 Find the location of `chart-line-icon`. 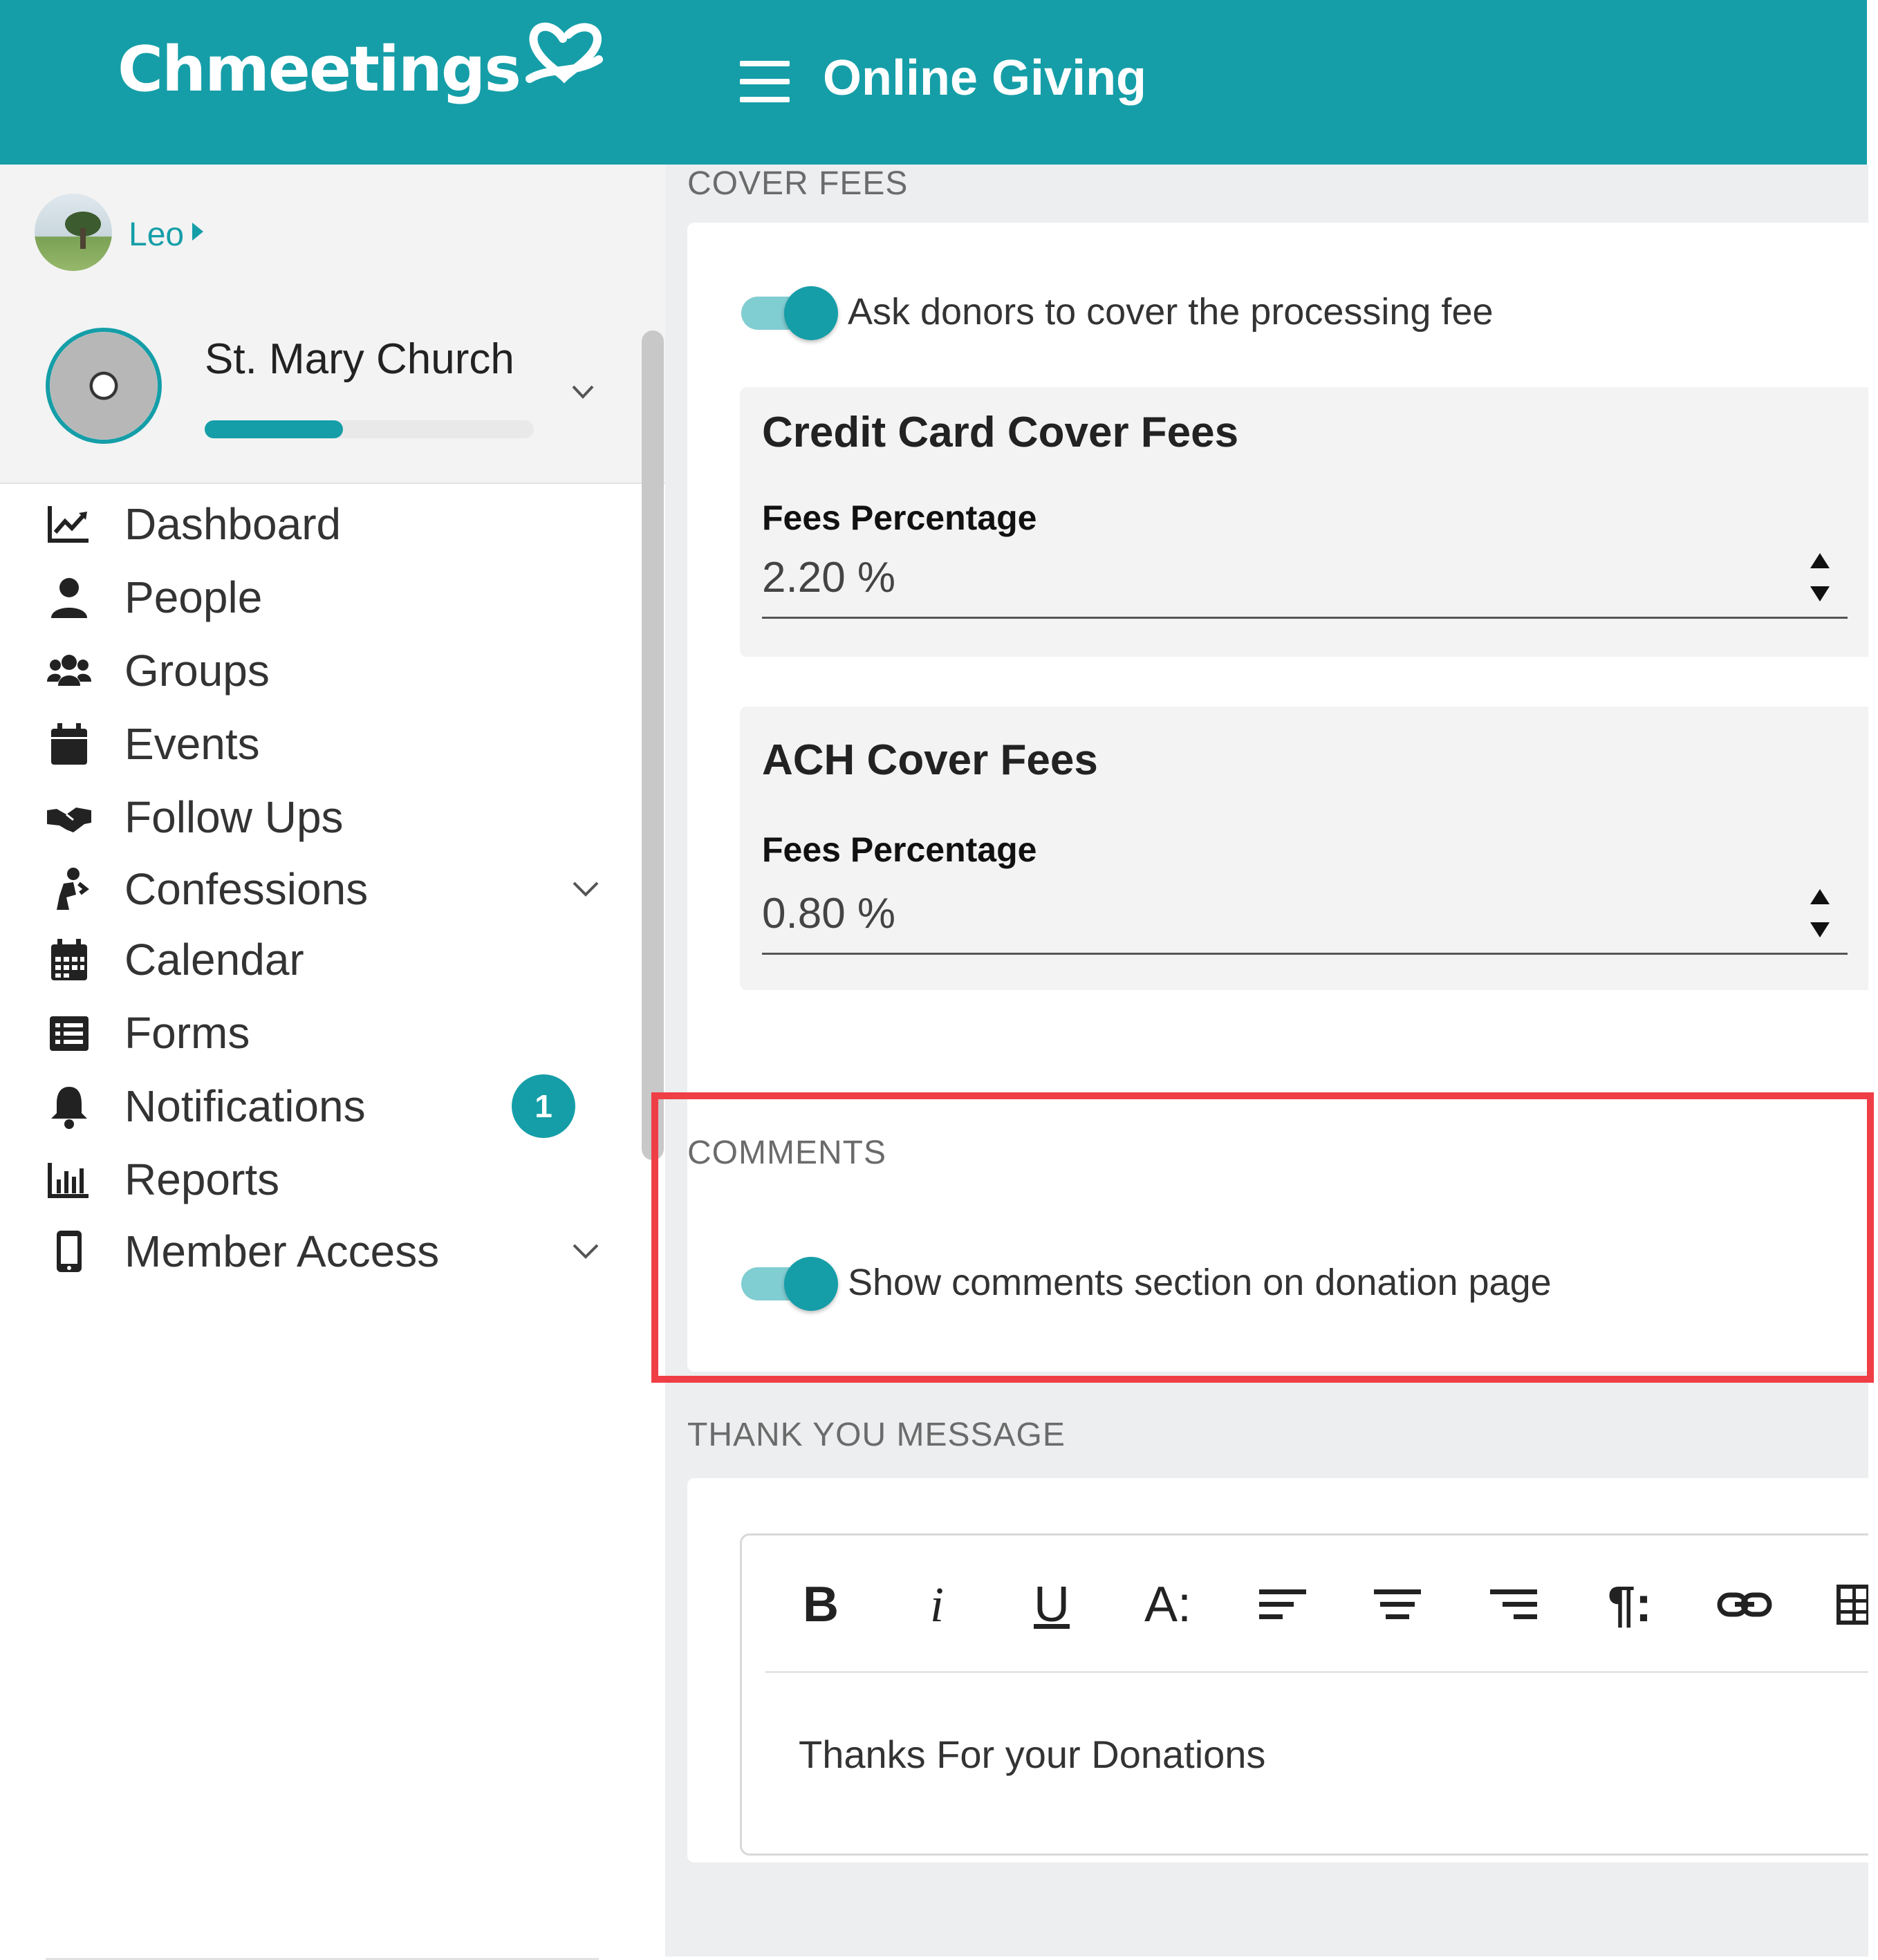

chart-line-icon is located at coordinates (69, 524).